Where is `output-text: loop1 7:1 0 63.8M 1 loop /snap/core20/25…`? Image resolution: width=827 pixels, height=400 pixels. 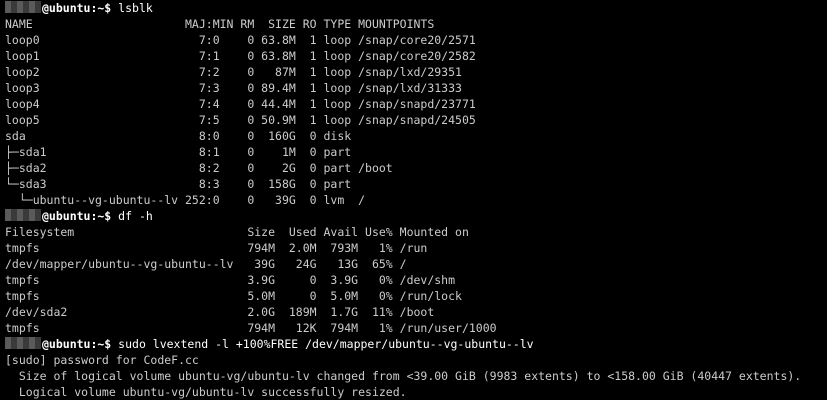 output-text: loop1 7:1 0 63.8M 1 loop /snap/core20/25… is located at coordinates (240, 56).